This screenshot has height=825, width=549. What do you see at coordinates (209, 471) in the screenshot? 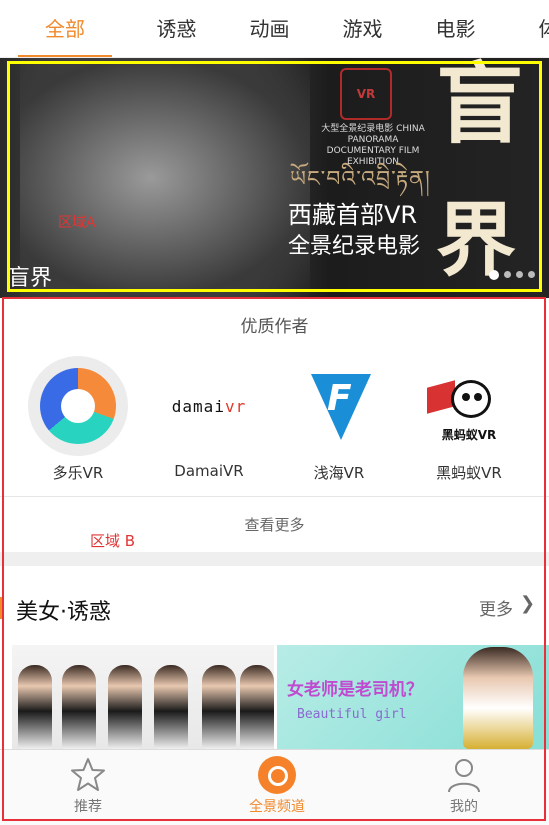
I see `author-name: DamaiVR` at bounding box center [209, 471].